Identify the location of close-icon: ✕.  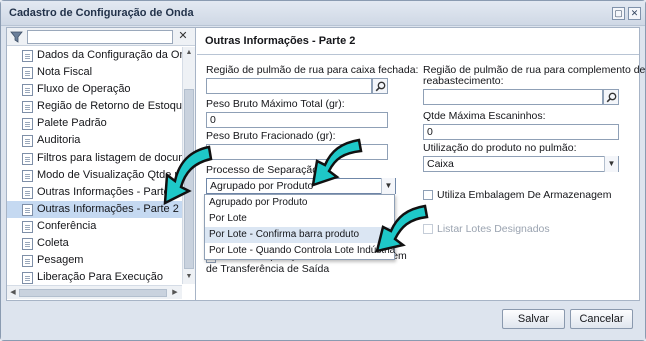
(634, 13).